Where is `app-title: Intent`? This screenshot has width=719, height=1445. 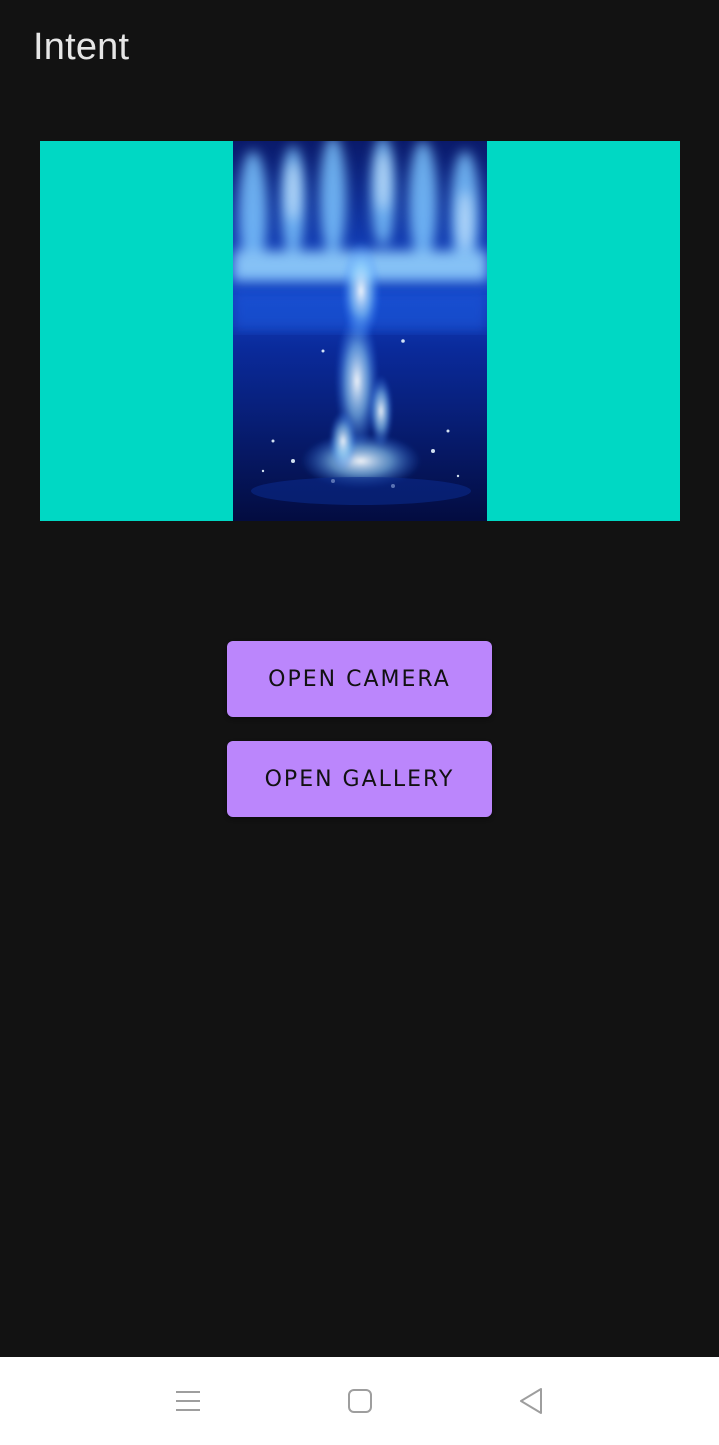 app-title: Intent is located at coordinates (81, 47).